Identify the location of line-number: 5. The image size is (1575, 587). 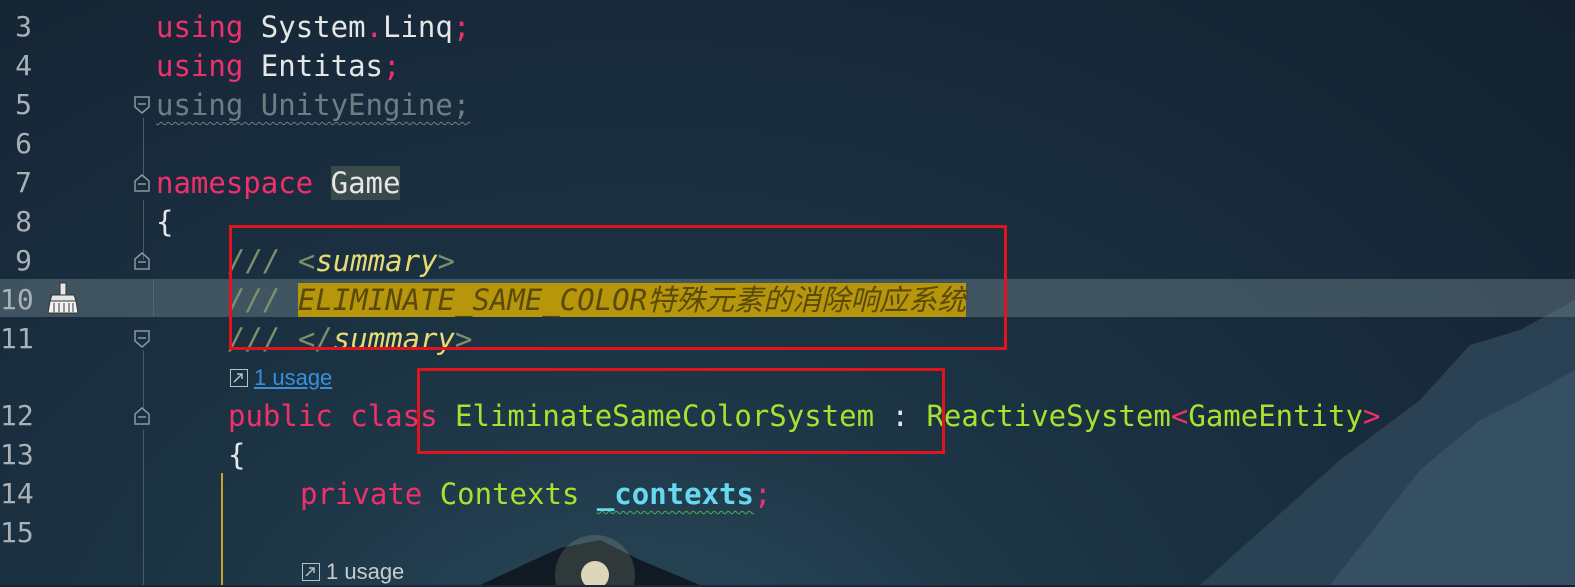
(23, 104).